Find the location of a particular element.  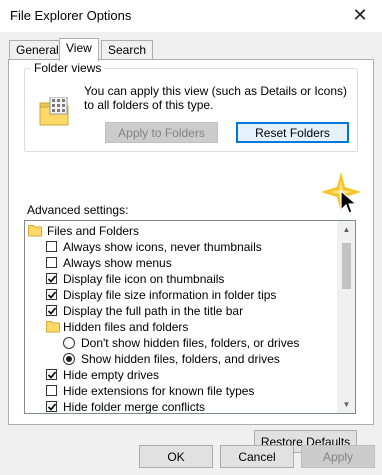

radio-button is located at coordinates (69, 343).